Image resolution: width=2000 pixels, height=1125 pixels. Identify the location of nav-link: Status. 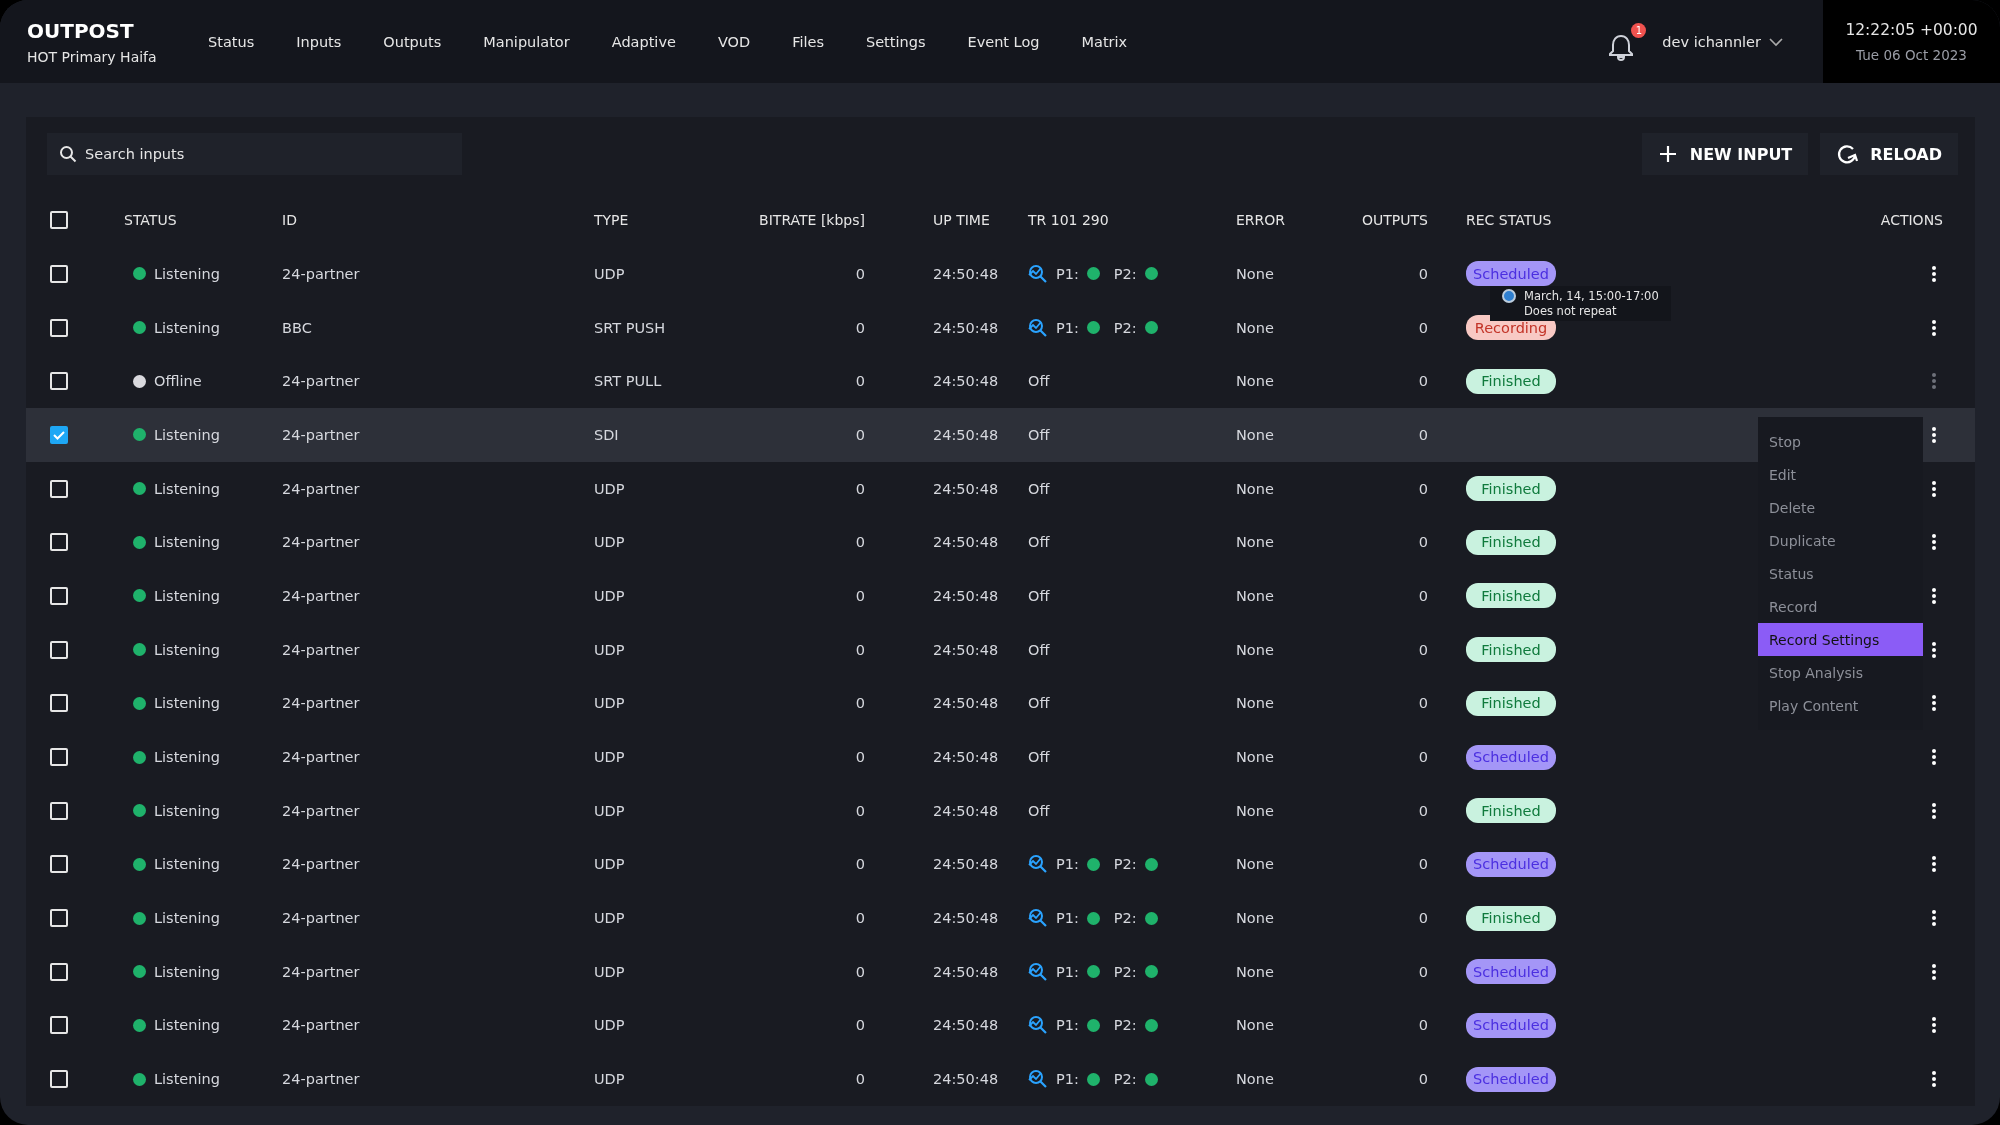
(231, 41).